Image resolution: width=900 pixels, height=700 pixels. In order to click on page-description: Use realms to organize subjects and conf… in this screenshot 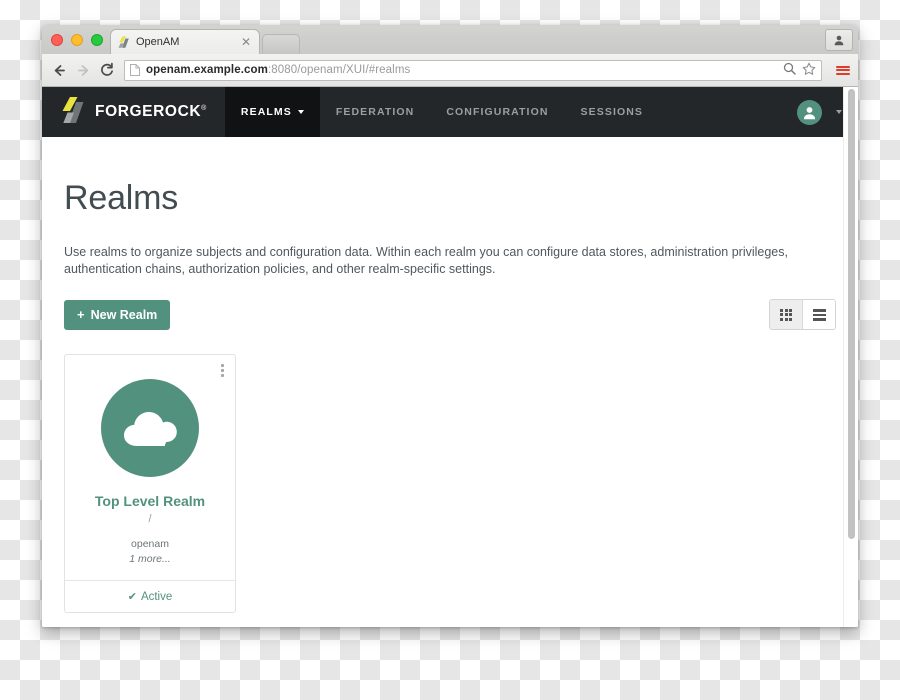, I will do `click(426, 260)`.